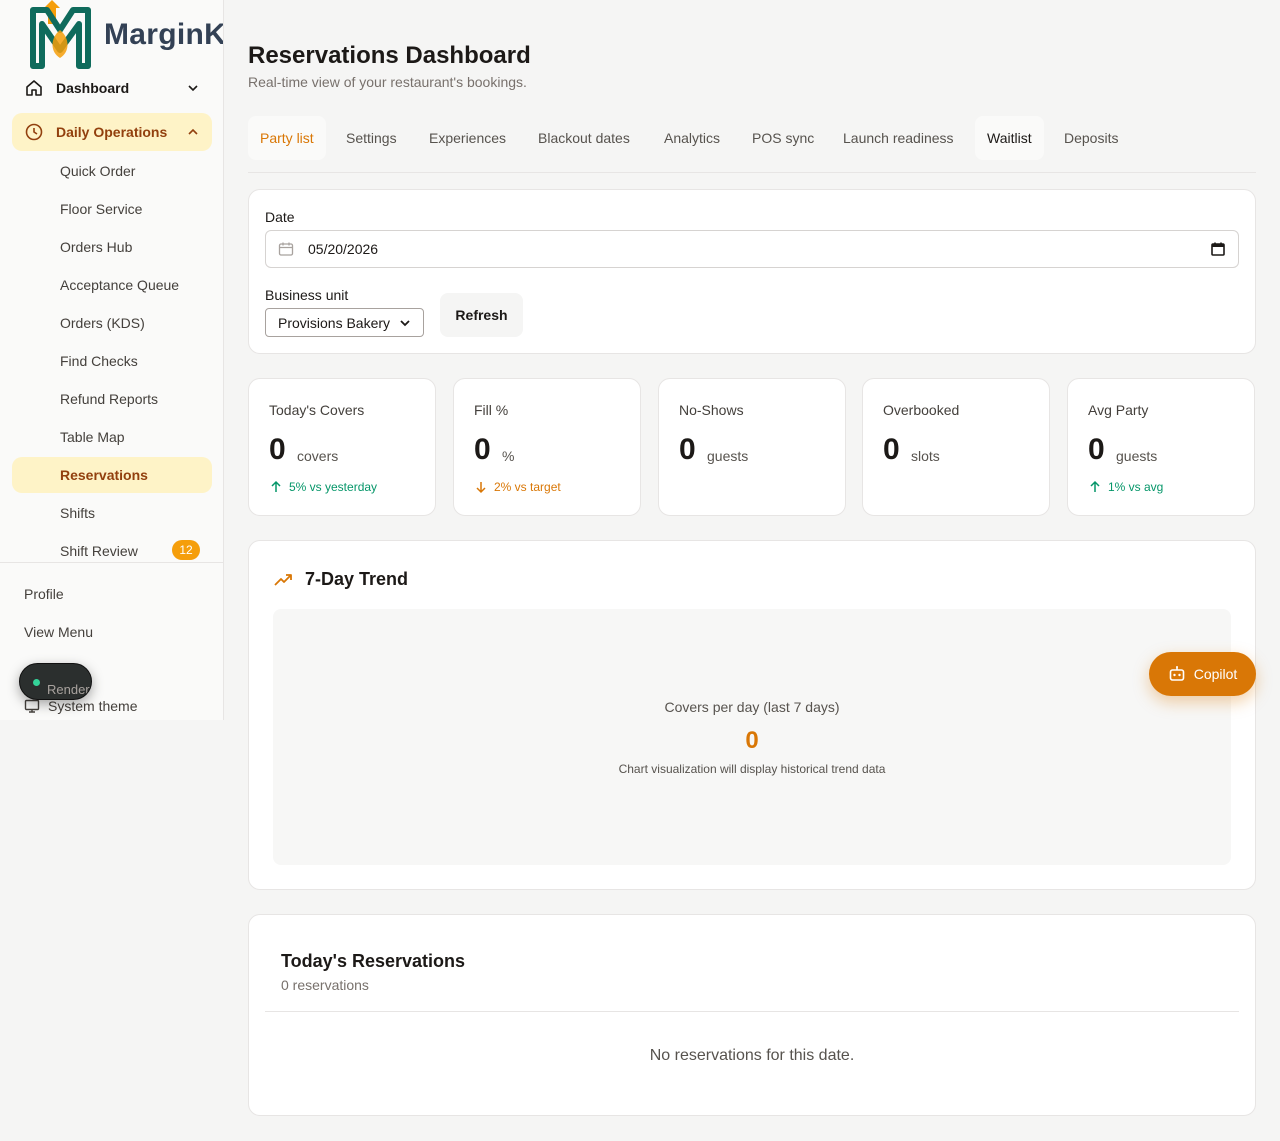  Describe the element at coordinates (467, 138) in the screenshot. I see `tab-experiences: Experiences` at that location.